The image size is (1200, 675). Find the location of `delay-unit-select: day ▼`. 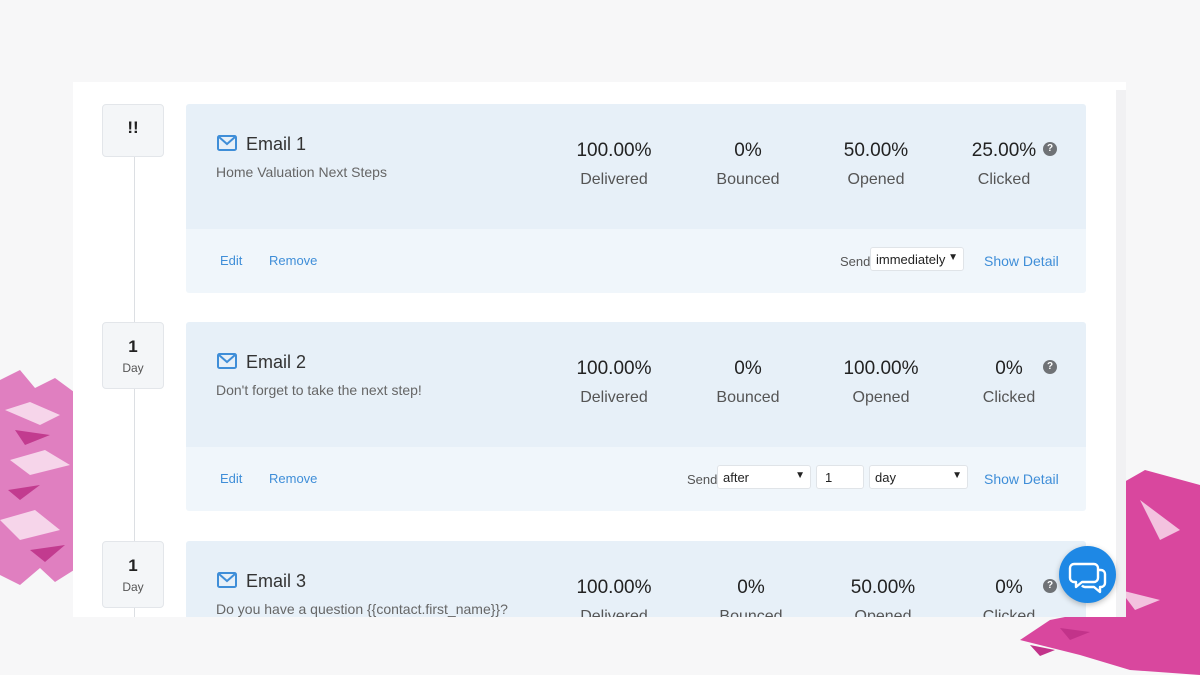

delay-unit-select: day ▼ is located at coordinates (918, 477).